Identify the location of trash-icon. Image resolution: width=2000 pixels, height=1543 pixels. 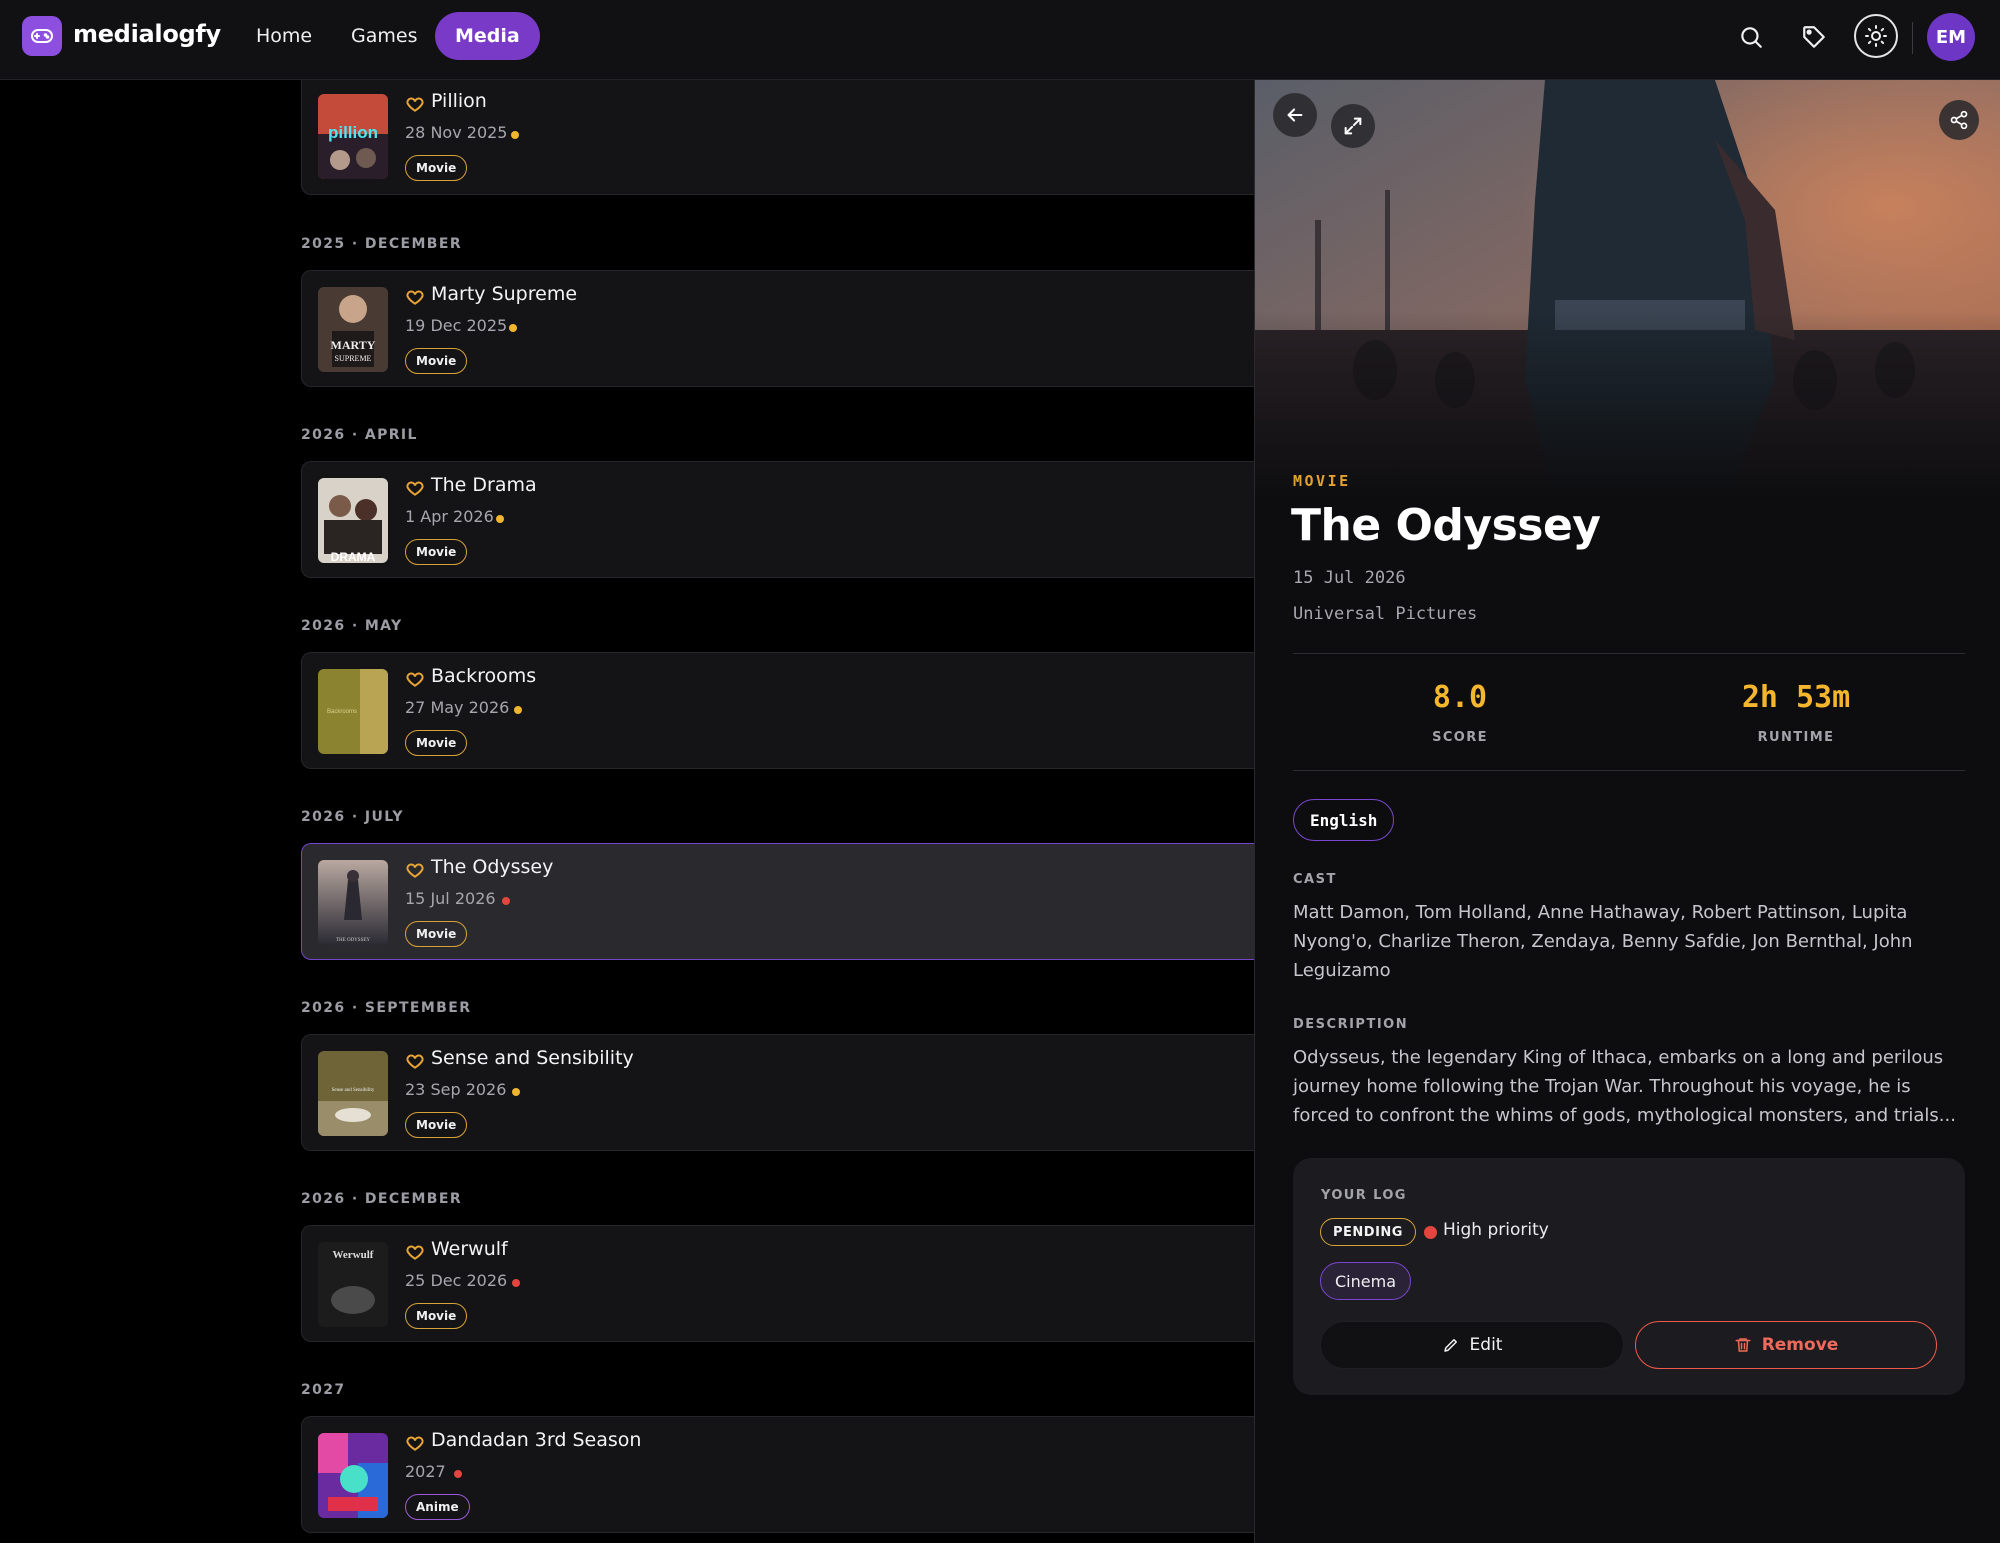
(1743, 1345).